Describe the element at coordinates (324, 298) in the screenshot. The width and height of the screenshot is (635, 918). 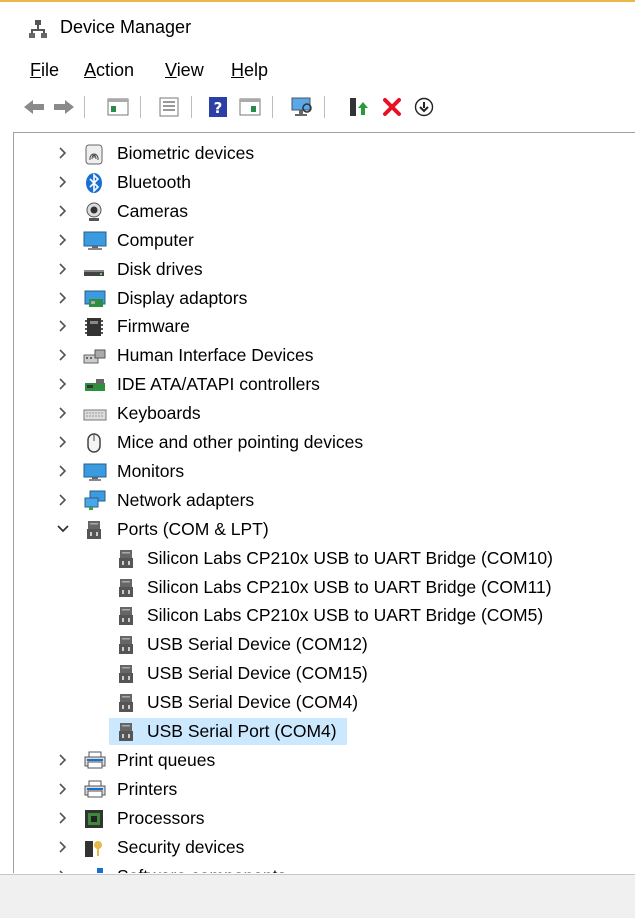
I see `tree-node: Display adaptors` at that location.